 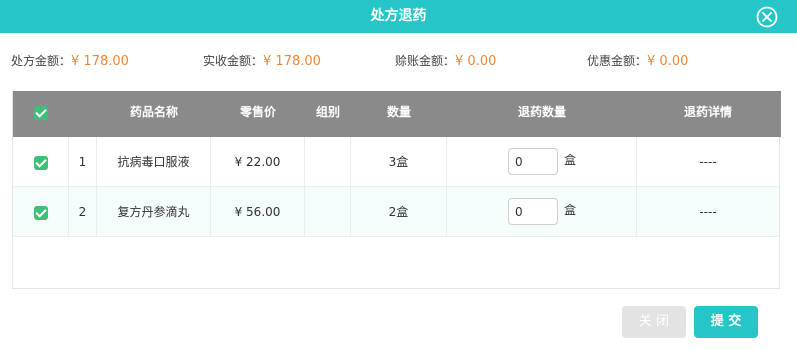 I want to click on summary-received-amount: 实收金额：¥ 178.00, so click(x=262, y=61).